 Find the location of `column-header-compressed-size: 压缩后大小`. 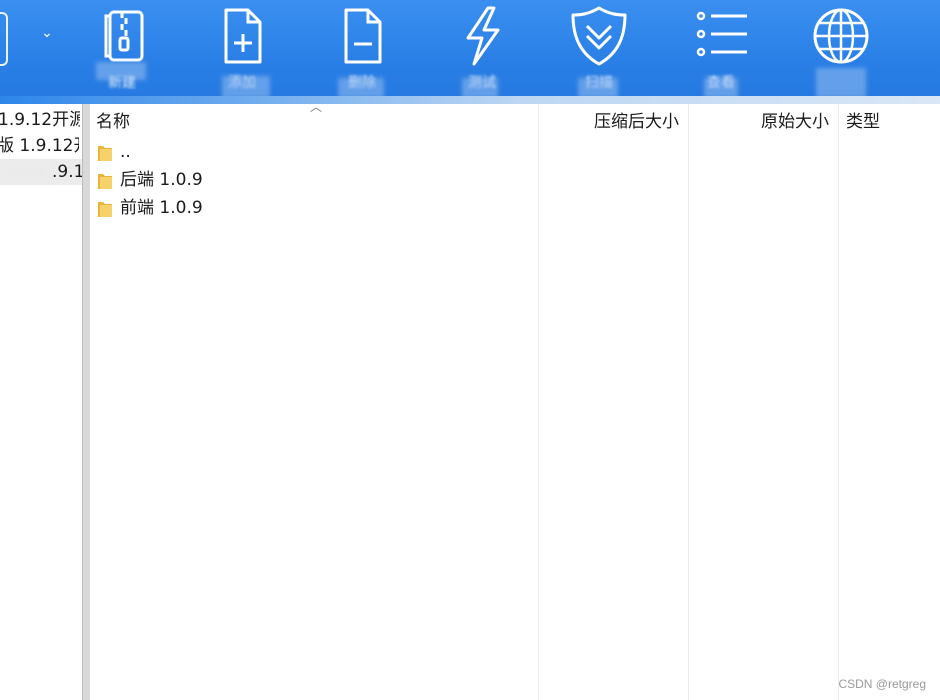

column-header-compressed-size: 压缩后大小 is located at coordinates (636, 122).